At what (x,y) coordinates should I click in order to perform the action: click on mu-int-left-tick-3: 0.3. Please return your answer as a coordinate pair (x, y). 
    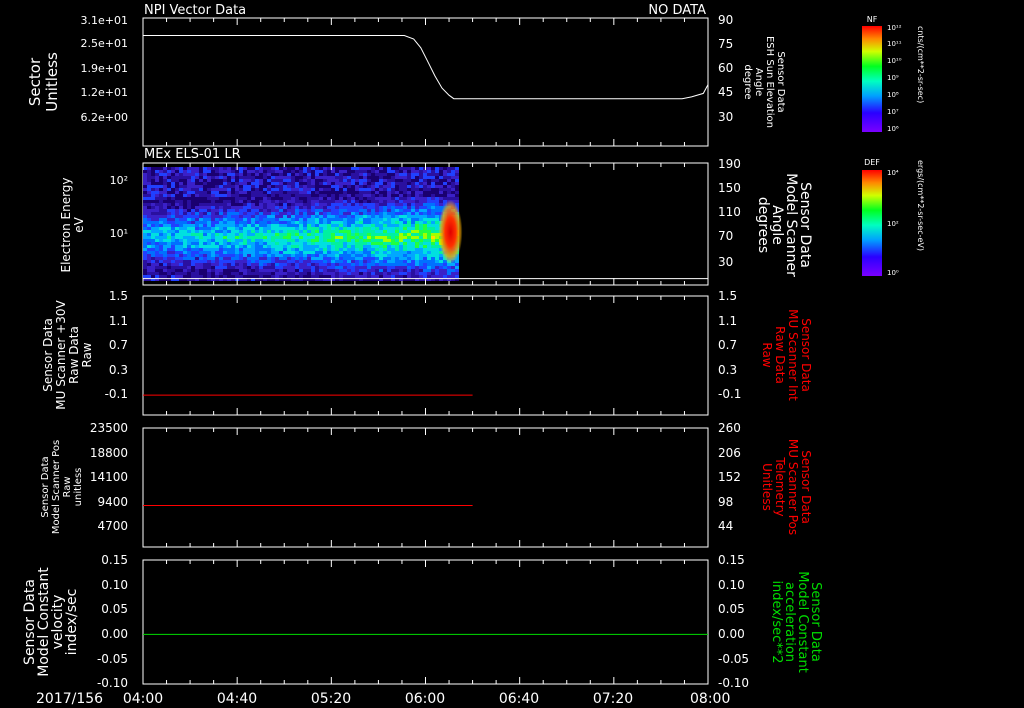
    Looking at the image, I should click on (118, 370).